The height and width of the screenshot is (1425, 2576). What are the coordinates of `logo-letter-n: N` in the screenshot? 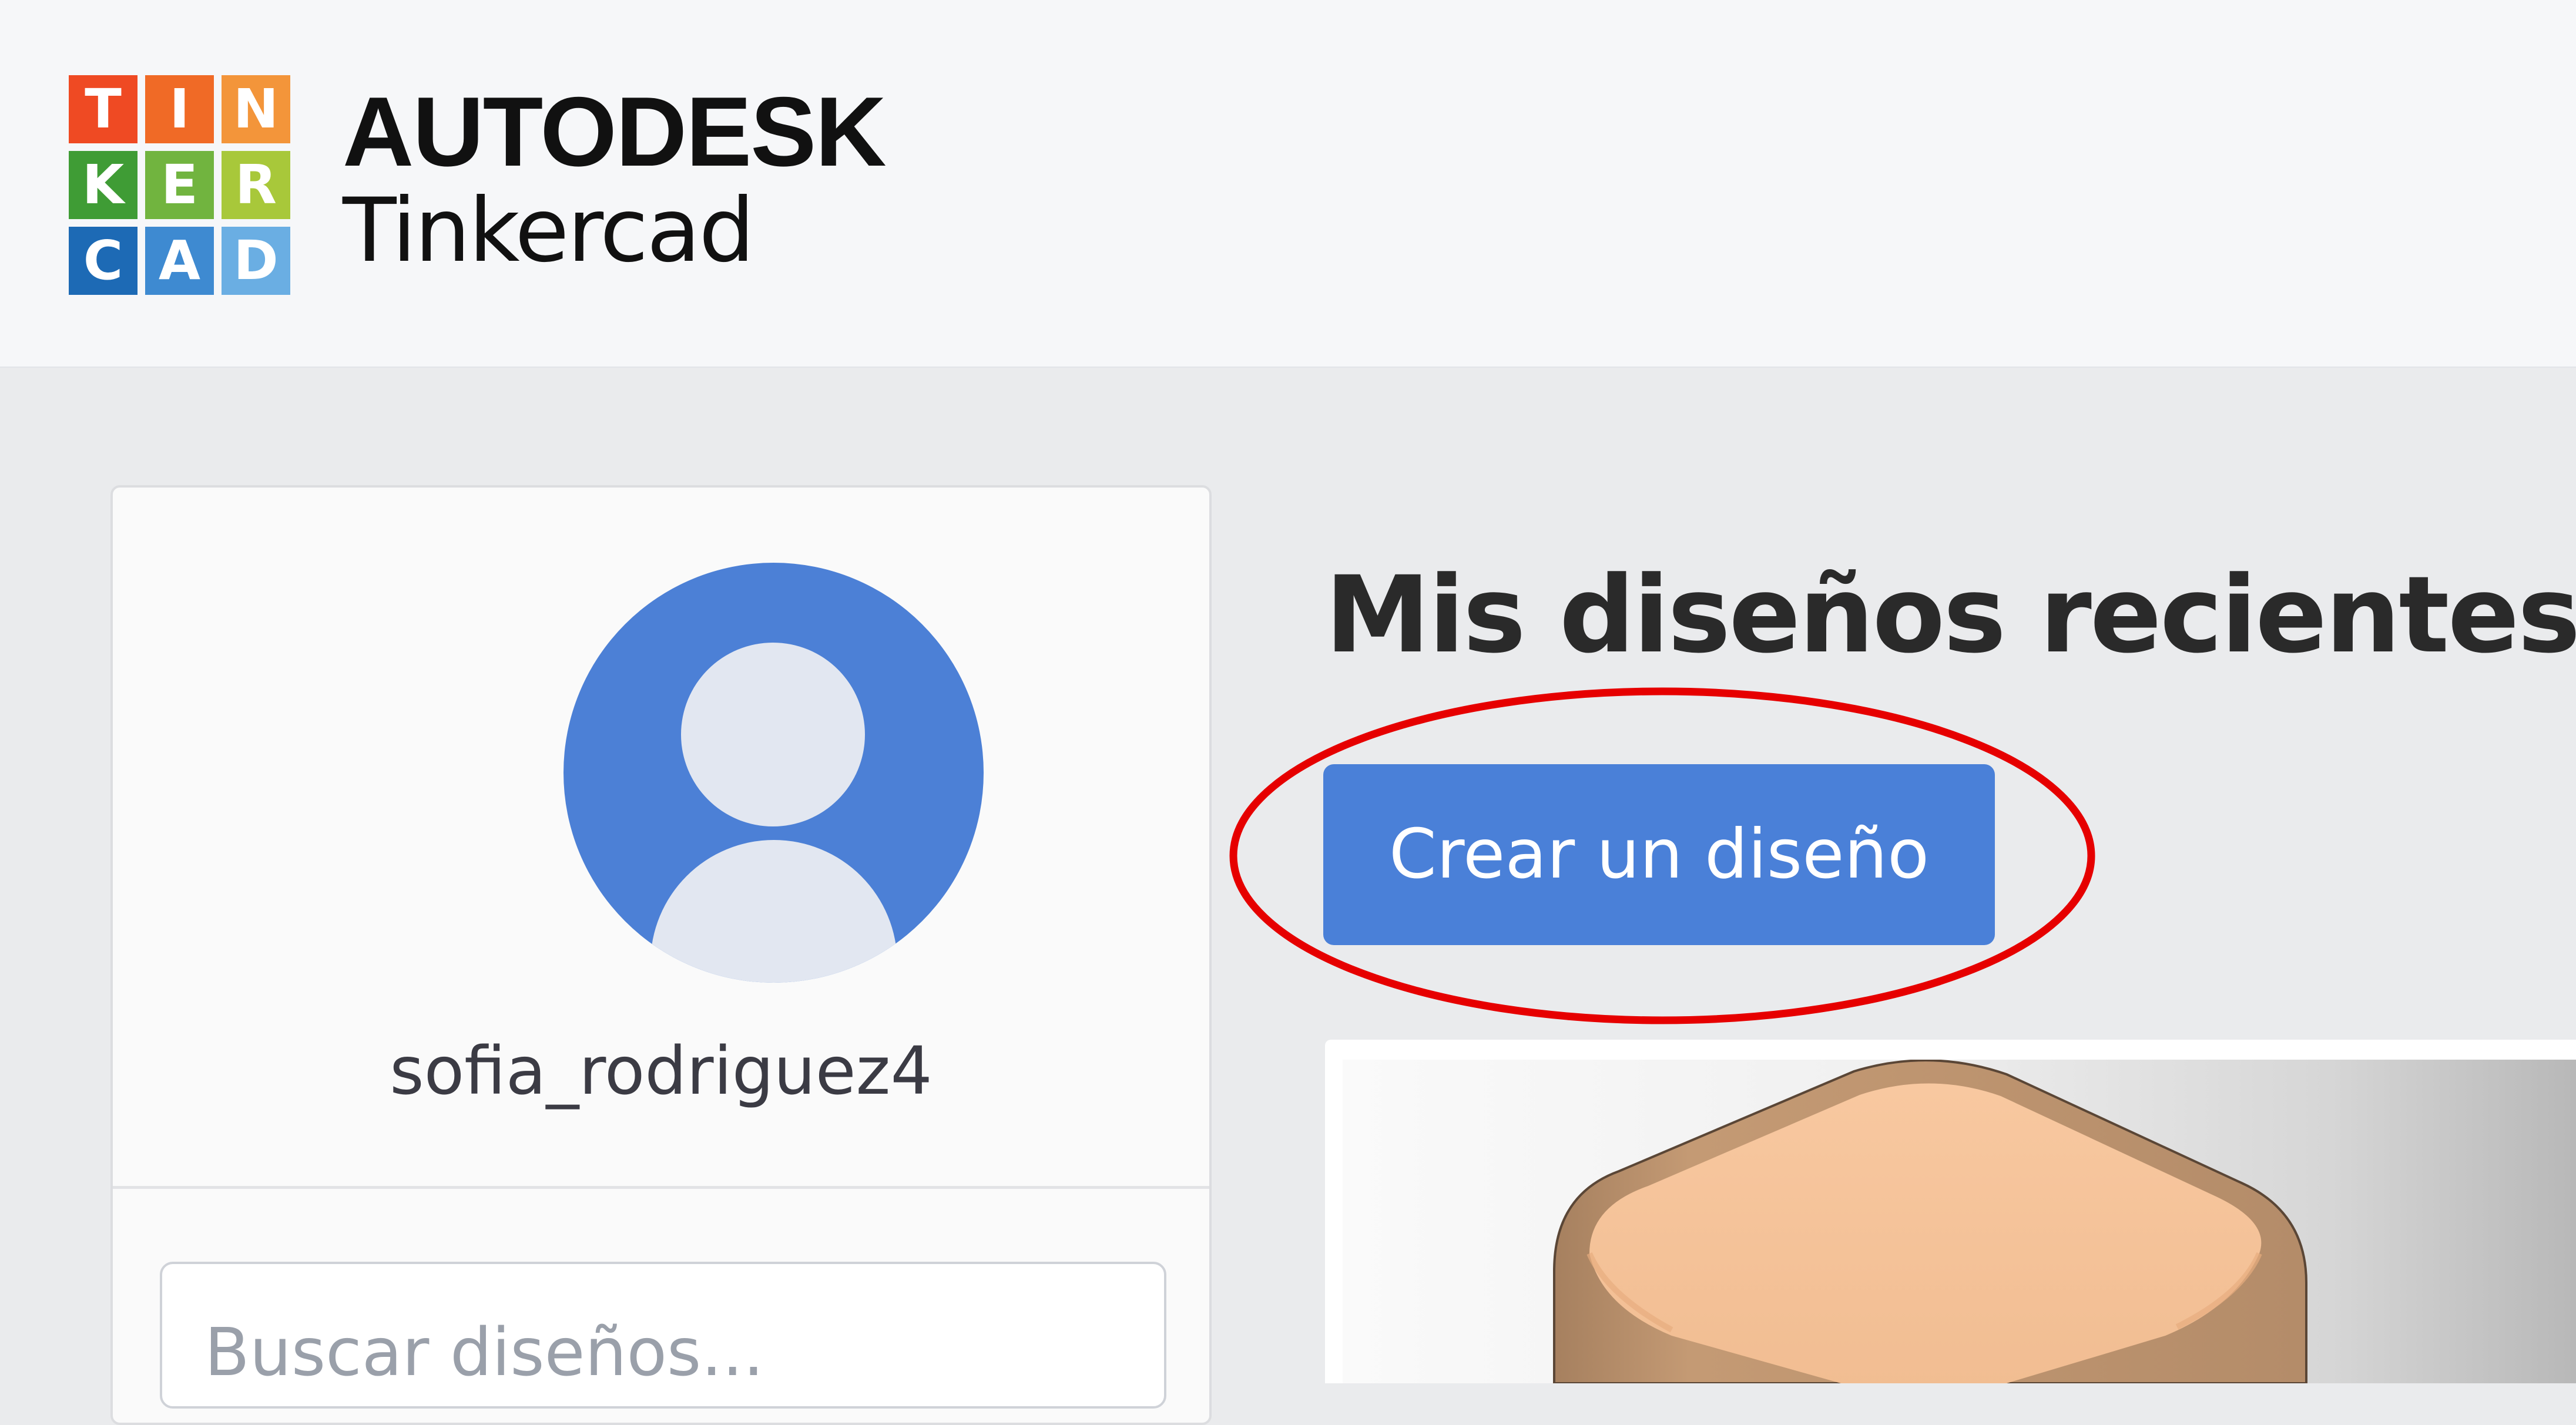 It's located at (256, 109).